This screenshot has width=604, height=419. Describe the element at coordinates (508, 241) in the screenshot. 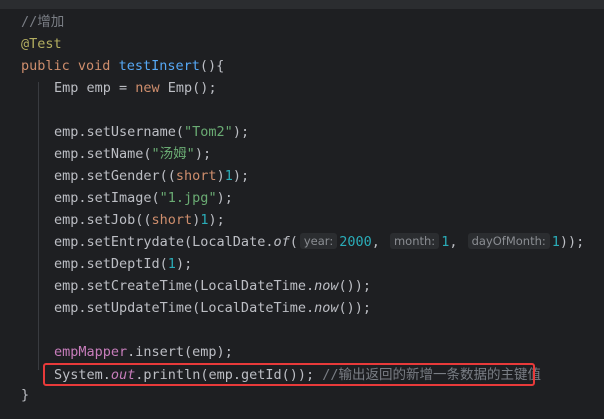

I see `parameter-hint-day: dayOfMonth:` at that location.